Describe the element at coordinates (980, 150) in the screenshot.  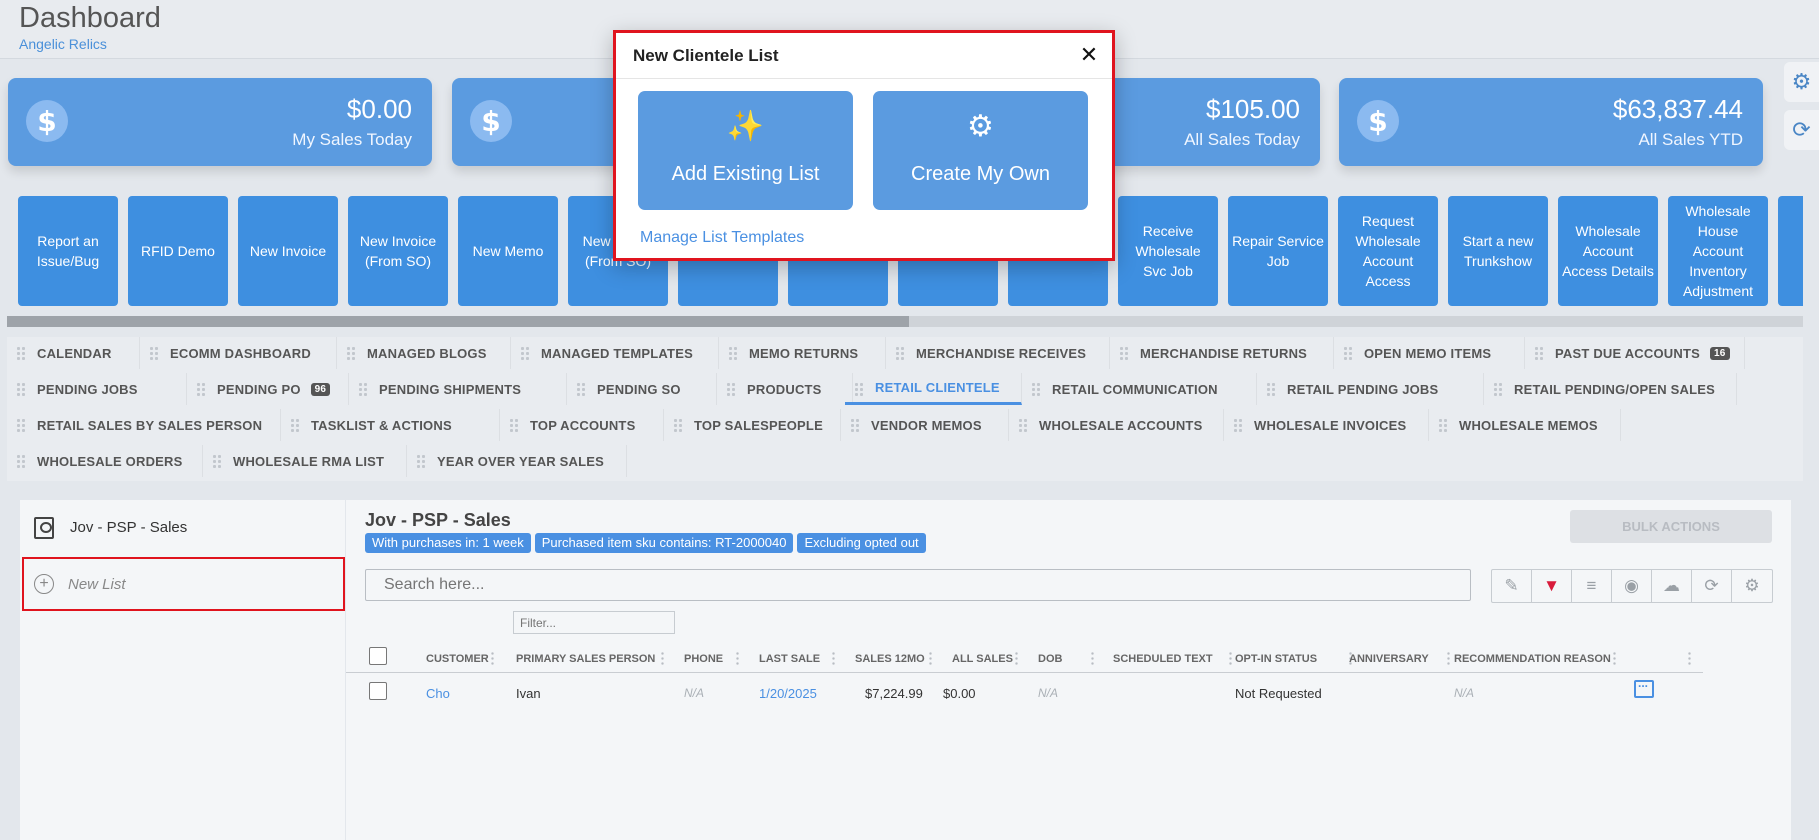
I see `create-my-own-button: ⚙ Create My Own` at that location.